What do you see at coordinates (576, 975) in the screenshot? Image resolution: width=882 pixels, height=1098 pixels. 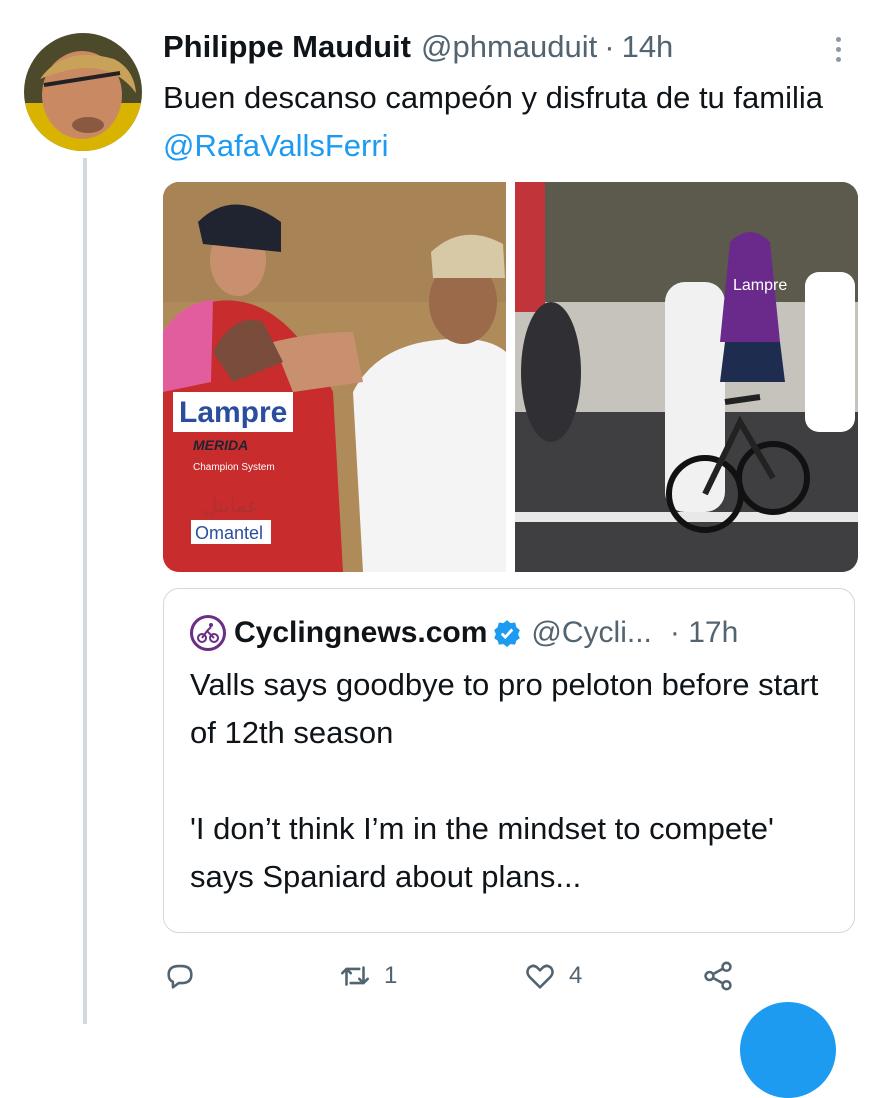 I see `like-count: 4` at bounding box center [576, 975].